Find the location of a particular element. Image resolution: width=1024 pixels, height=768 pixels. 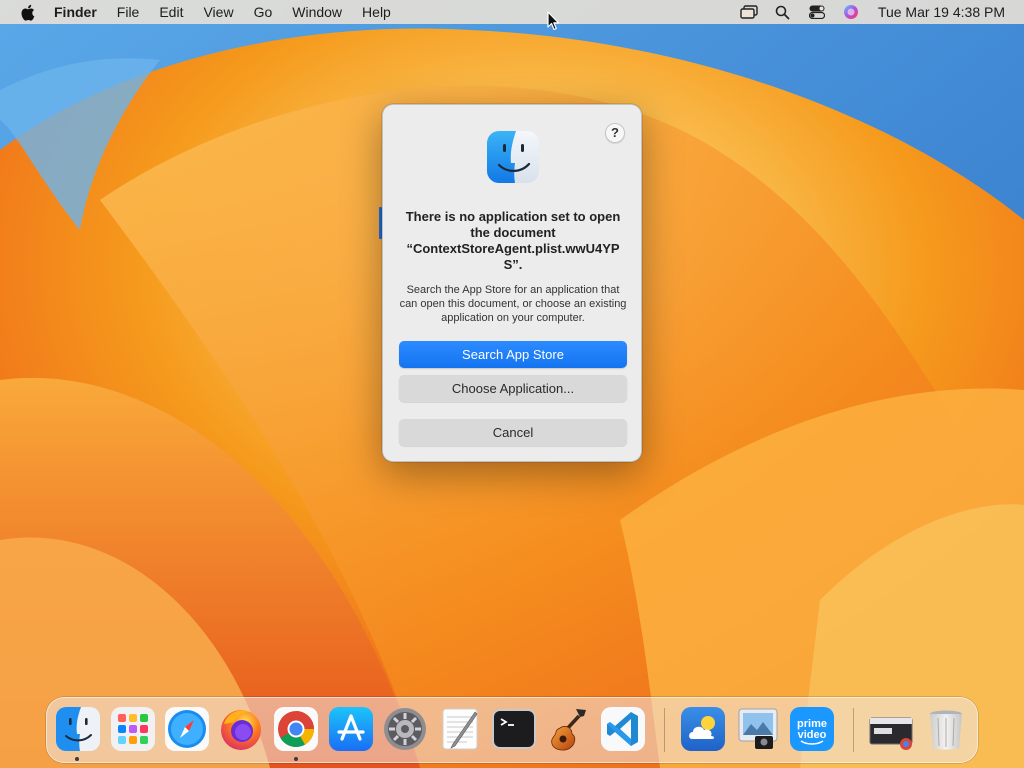

menu-view: View is located at coordinates (218, 12).